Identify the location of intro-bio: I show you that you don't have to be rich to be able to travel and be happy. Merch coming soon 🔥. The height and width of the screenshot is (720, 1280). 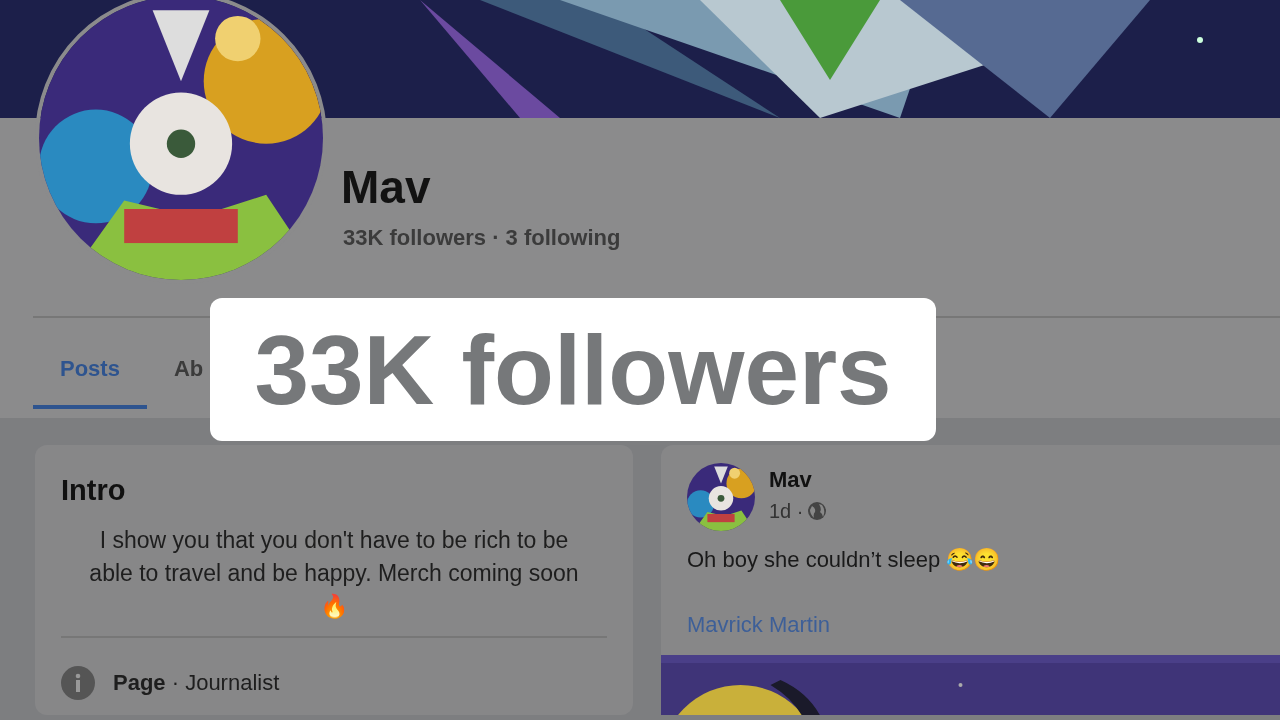
(334, 573).